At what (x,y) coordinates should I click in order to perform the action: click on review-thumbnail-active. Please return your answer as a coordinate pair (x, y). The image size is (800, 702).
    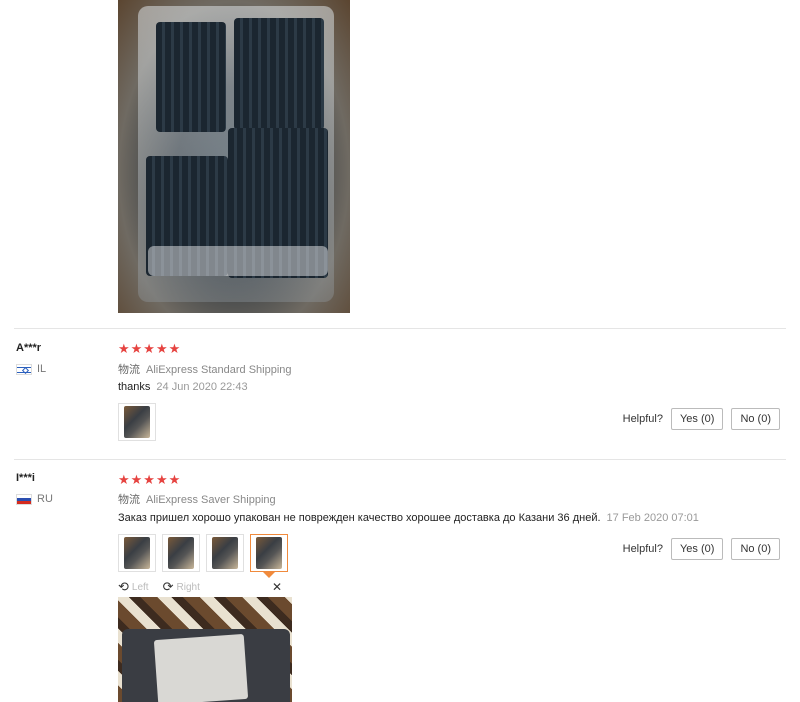
    Looking at the image, I should click on (269, 556).